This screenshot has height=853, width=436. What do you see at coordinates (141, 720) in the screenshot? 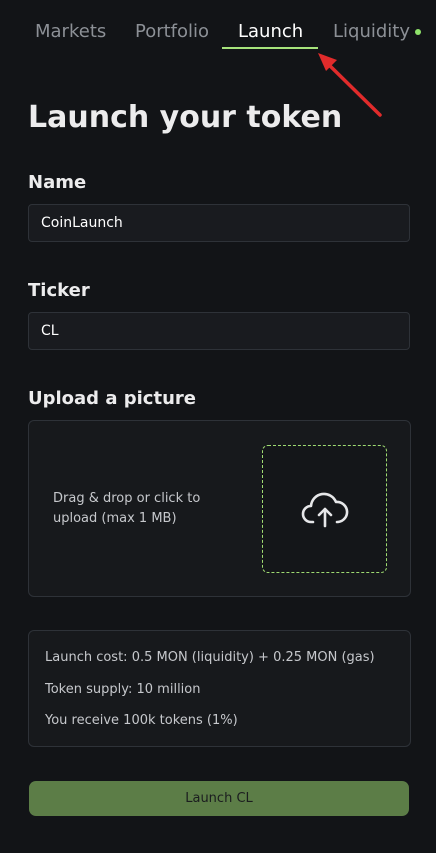
I see `receive-text: You receive 100k tokens (1%)` at bounding box center [141, 720].